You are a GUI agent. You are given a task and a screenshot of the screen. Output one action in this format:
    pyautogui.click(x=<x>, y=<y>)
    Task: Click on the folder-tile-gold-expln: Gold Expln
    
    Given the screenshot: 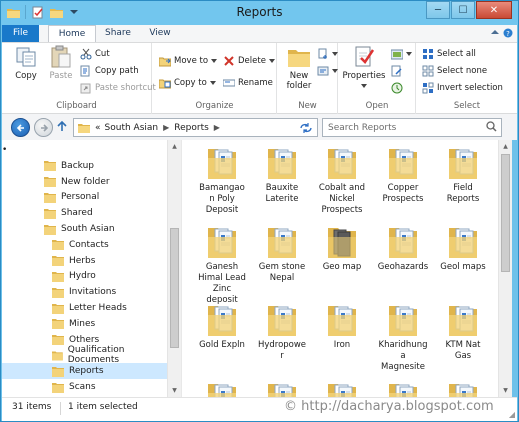 What is the action you would take?
    pyautogui.click(x=222, y=327)
    